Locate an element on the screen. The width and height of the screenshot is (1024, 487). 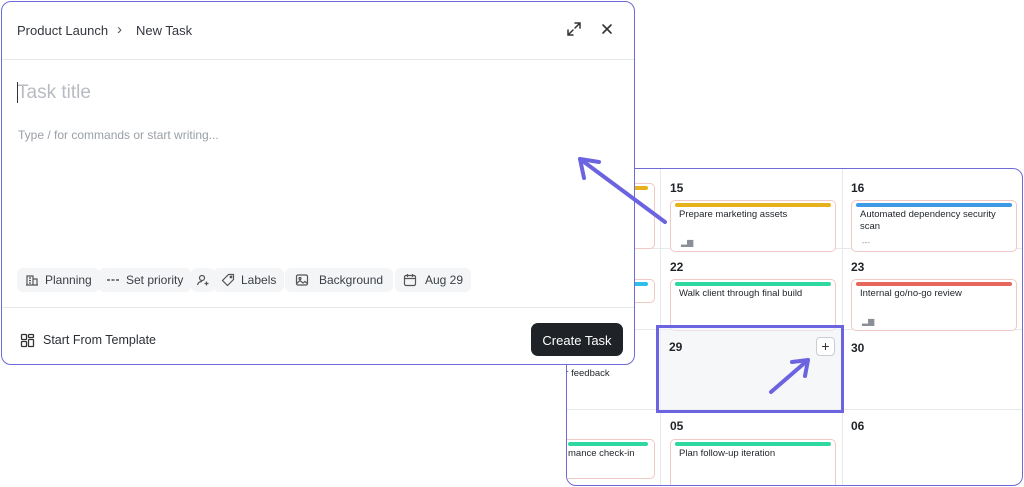
arrow-to-modal-icon is located at coordinates (622, 190).